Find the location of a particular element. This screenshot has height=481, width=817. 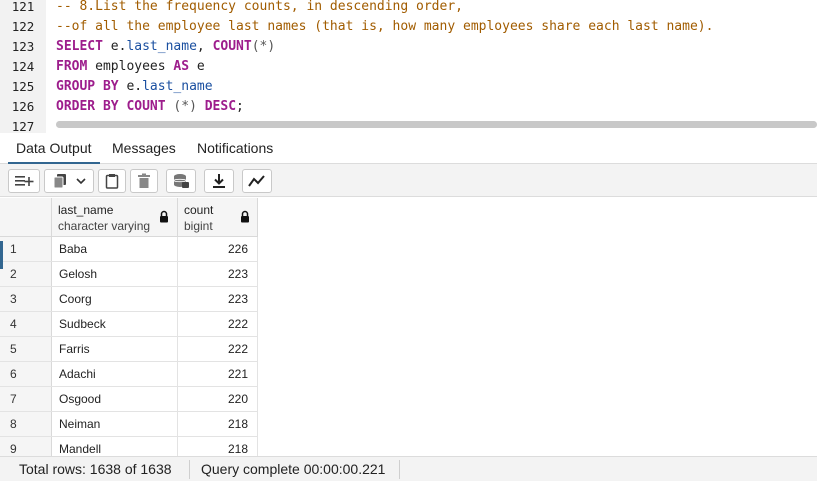

delete-icon is located at coordinates (144, 180).